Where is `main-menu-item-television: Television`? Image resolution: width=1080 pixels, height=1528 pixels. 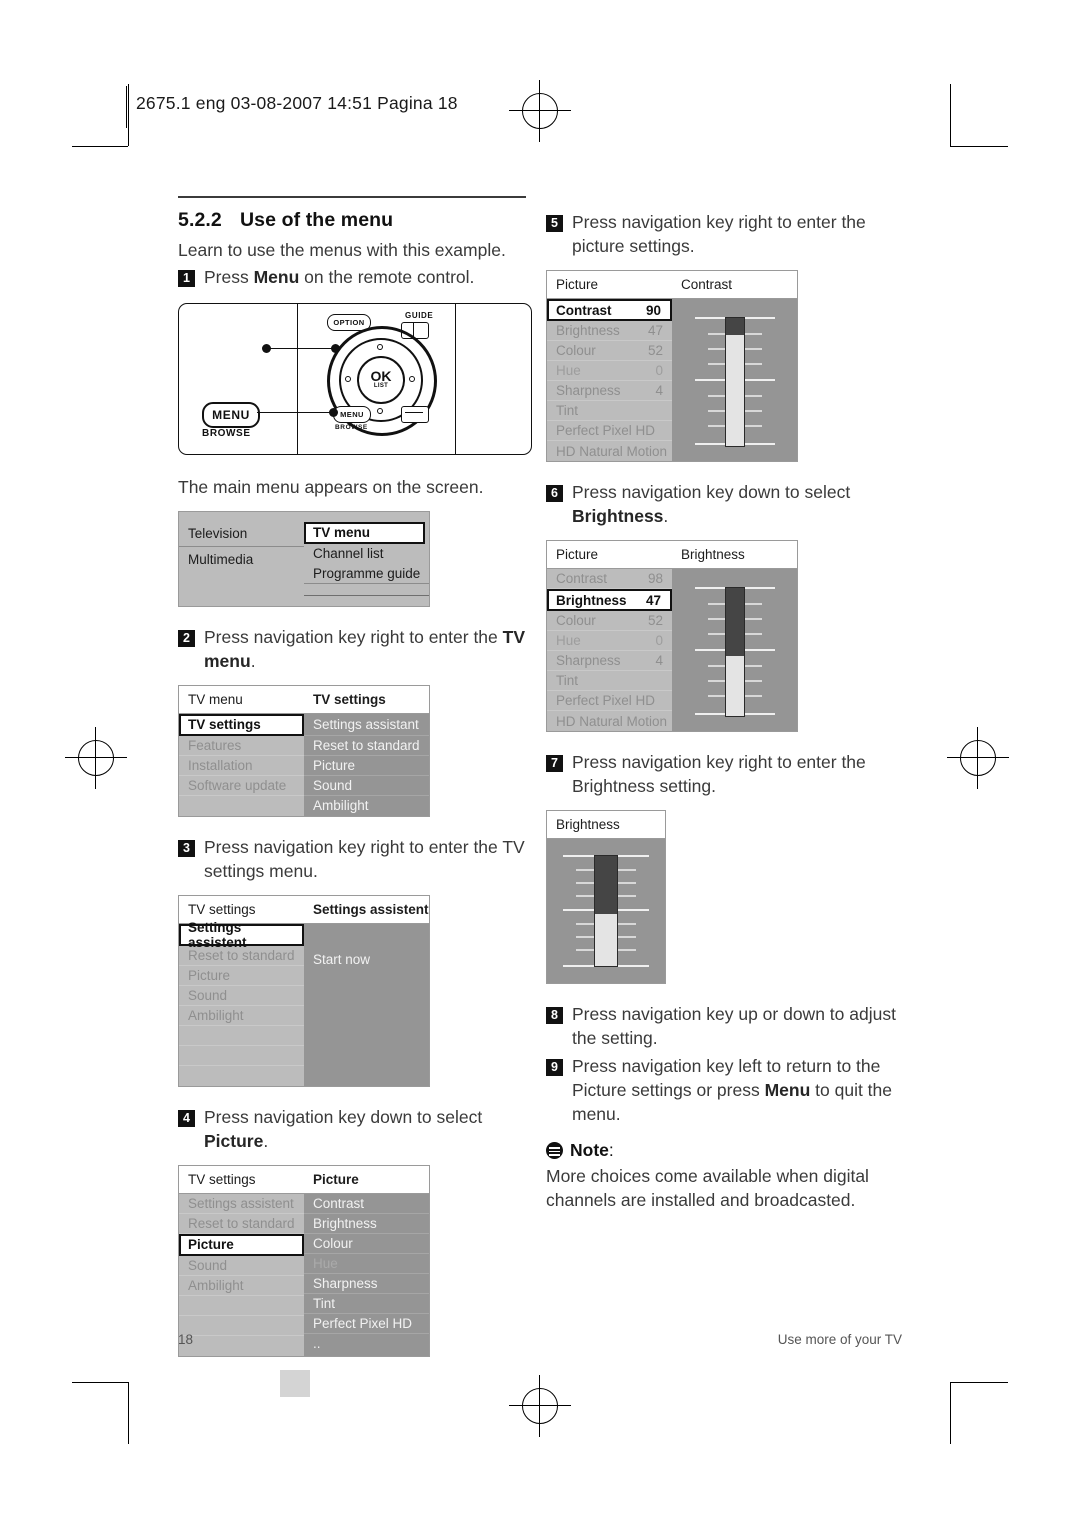
main-menu-item-television: Television is located at coordinates (241, 534).